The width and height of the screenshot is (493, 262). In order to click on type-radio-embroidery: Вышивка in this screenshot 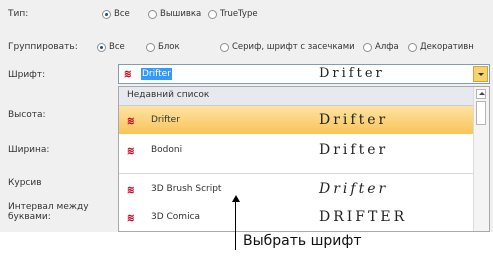, I will do `click(174, 14)`.